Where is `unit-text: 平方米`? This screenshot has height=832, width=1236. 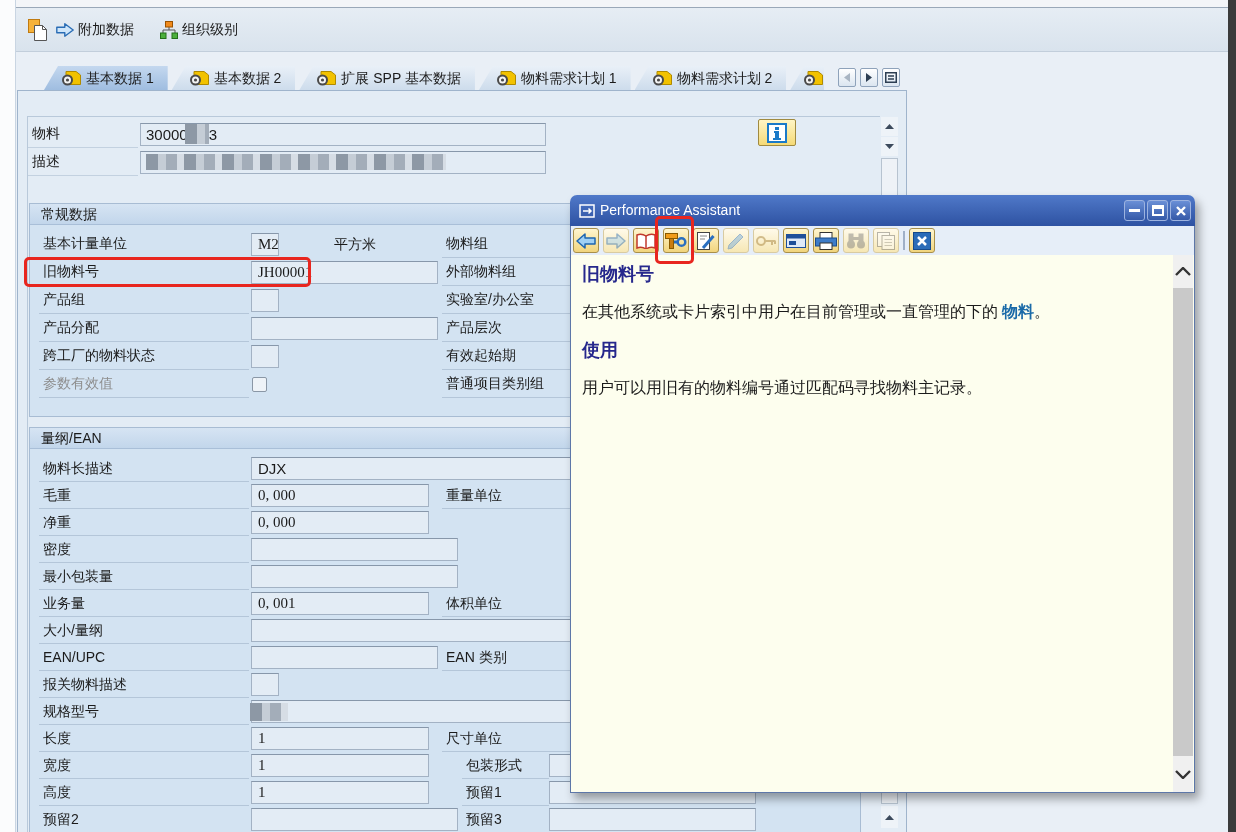
unit-text: 平方米 is located at coordinates (355, 244).